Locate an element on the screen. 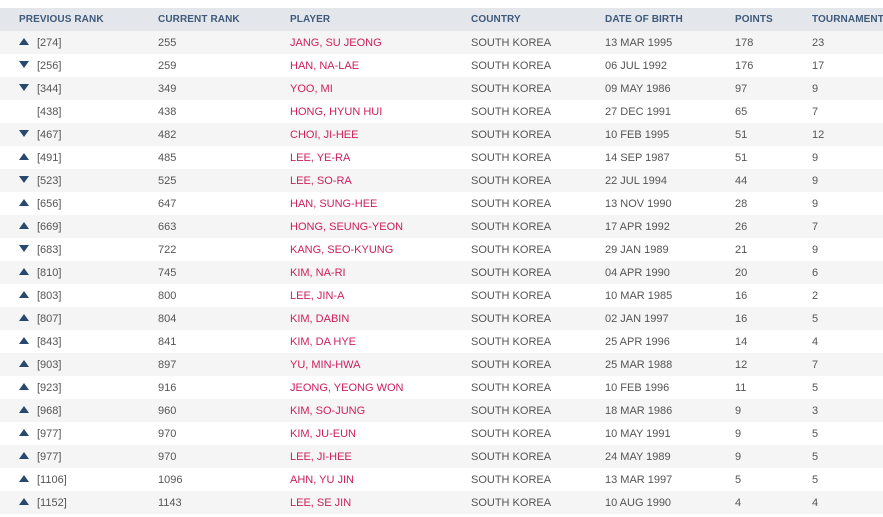 This screenshot has height=517, width=883. previous-rank: [968] is located at coordinates (49, 410).